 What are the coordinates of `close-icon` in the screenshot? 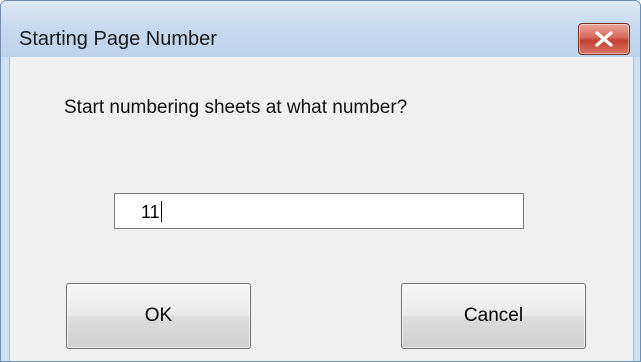 It's located at (604, 39).